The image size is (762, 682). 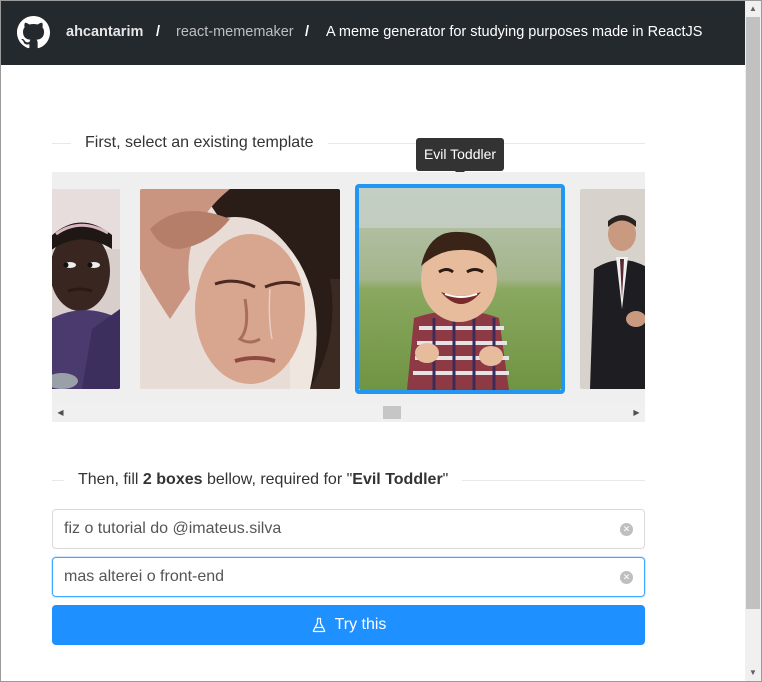 I want to click on fill-title-suffix: ", so click(x=445, y=479).